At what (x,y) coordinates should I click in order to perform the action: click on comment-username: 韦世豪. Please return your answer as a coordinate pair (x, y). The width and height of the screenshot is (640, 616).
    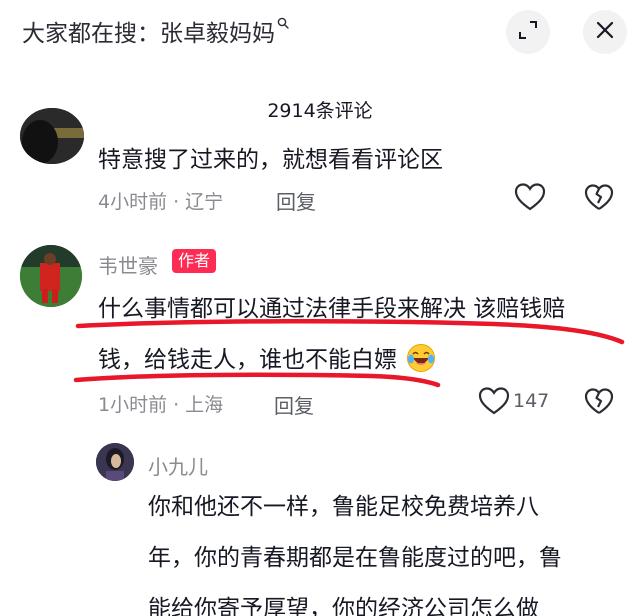
    Looking at the image, I should click on (128, 264).